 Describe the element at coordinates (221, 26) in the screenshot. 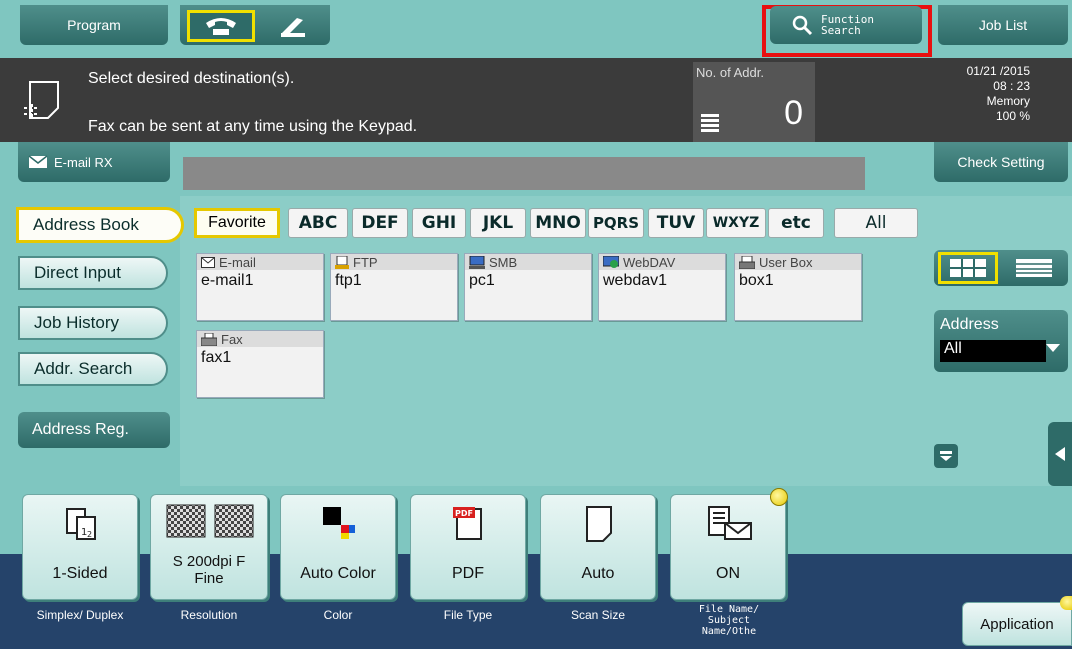

I see `phone-handset-button` at that location.